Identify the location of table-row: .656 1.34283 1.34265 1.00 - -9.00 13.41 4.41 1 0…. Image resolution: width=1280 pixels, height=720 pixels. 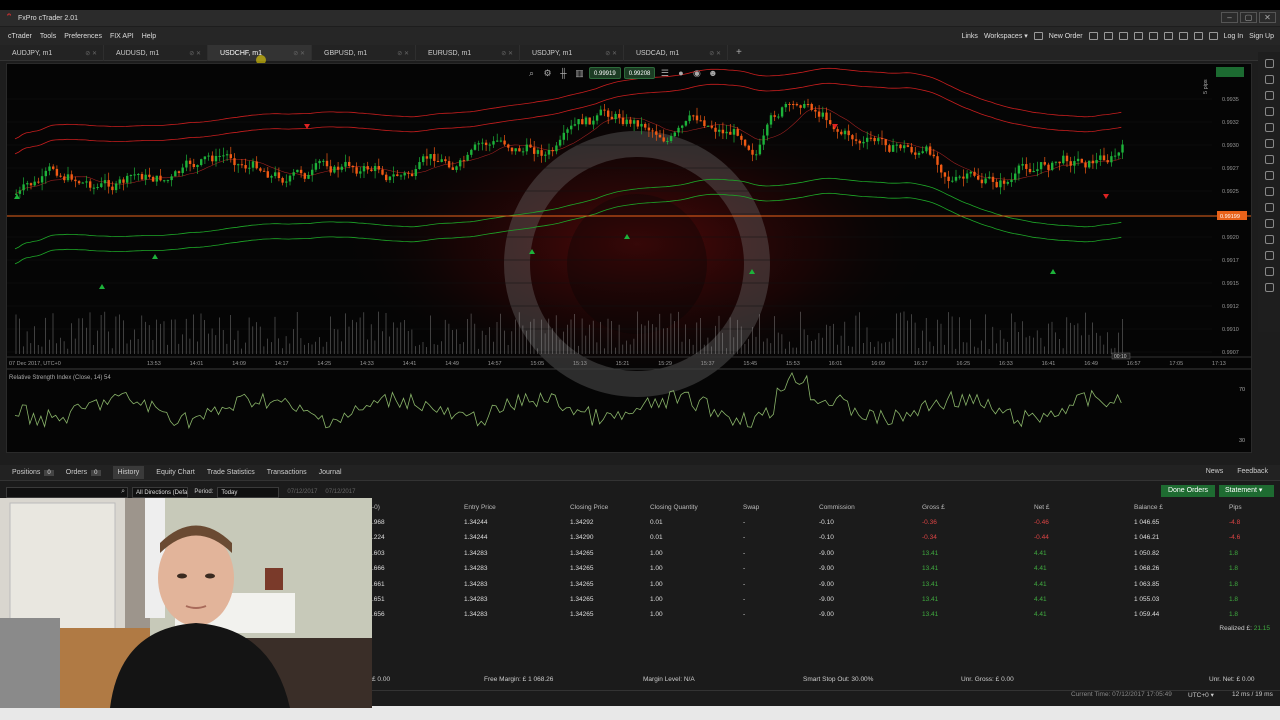
(826, 617).